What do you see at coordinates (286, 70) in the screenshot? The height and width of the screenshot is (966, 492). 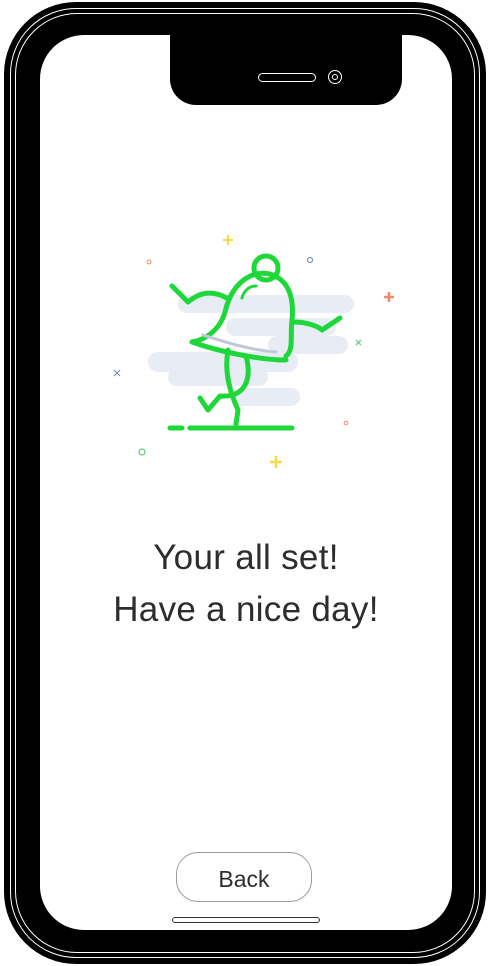 I see `notch` at bounding box center [286, 70].